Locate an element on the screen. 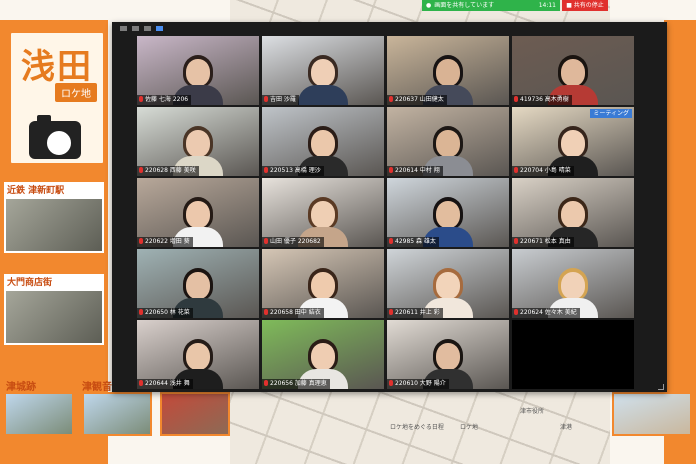  restore-icon is located at coordinates (135, 28).